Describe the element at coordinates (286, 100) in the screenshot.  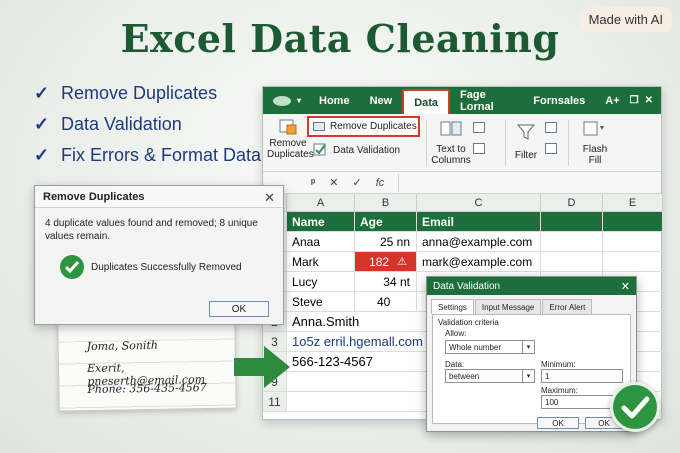
I see `app-menu-icon: ▾` at that location.